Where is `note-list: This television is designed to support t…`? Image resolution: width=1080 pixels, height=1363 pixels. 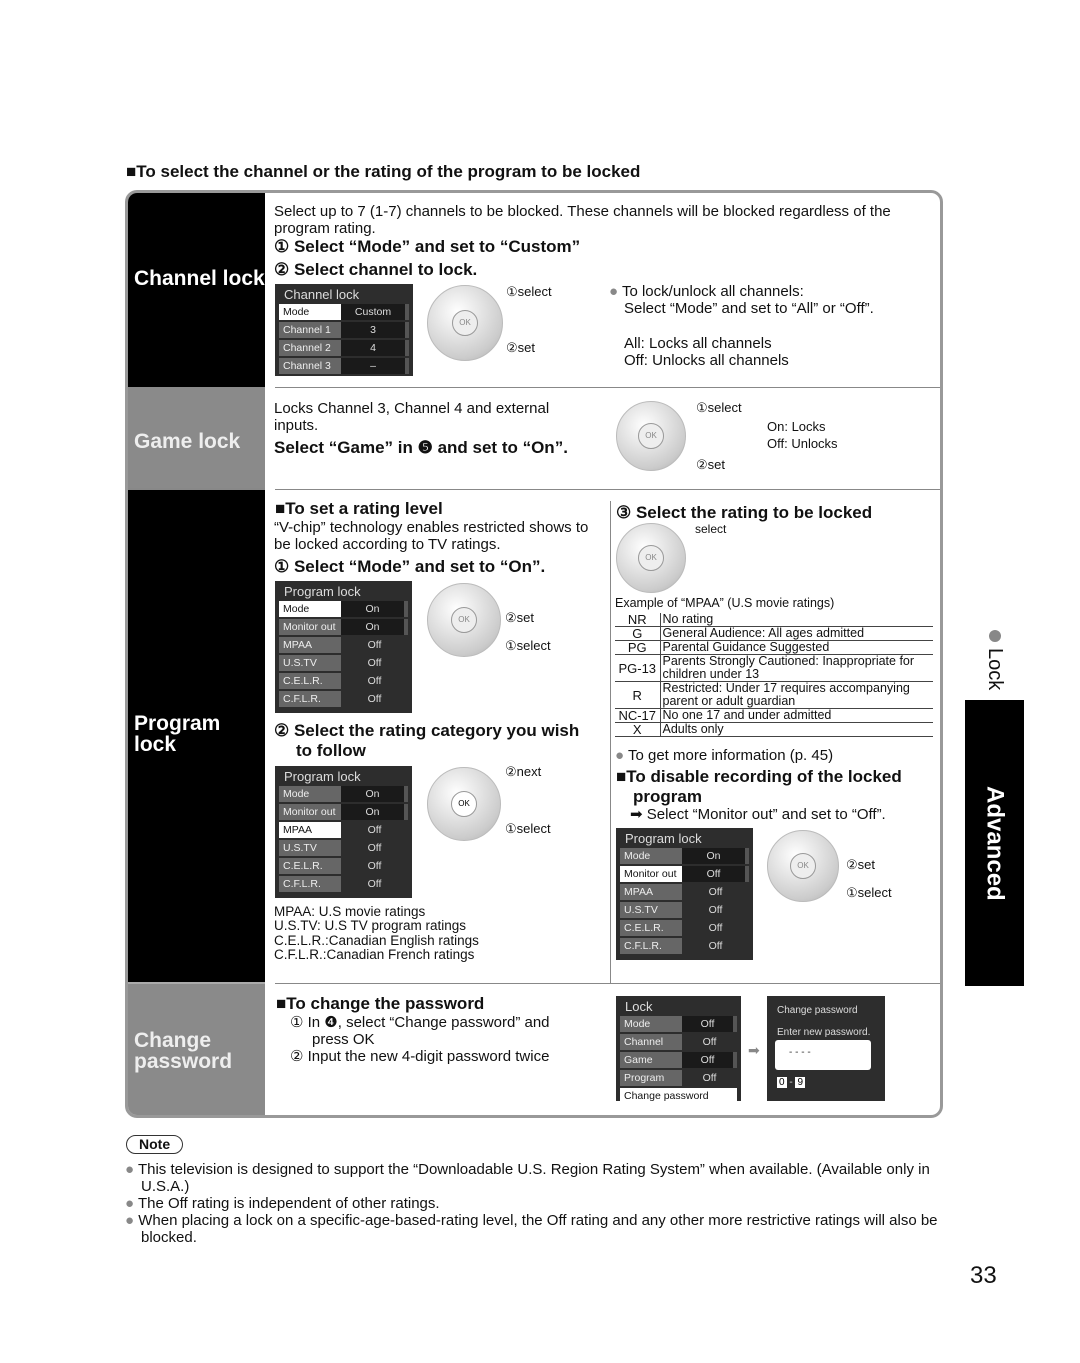 note-list: This television is designed to support t… is located at coordinates (532, 1203).